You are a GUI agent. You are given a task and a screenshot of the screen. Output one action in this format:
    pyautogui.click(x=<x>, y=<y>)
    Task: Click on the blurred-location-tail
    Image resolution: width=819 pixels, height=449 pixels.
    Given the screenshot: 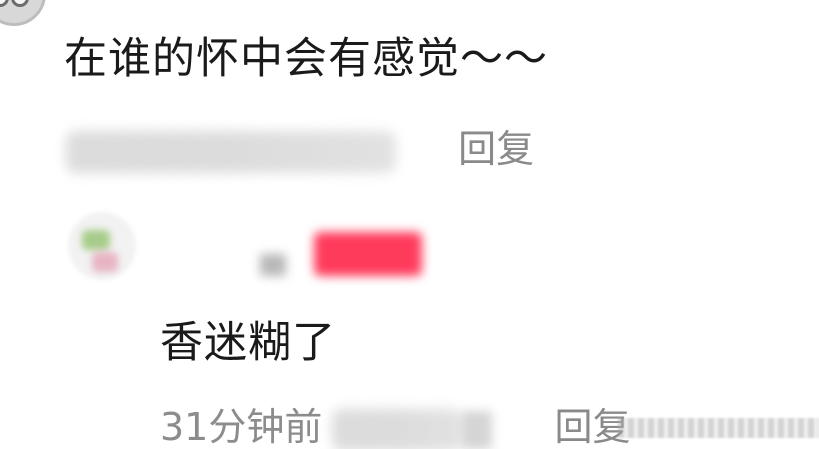 What is the action you would take?
    pyautogui.click(x=477, y=429)
    